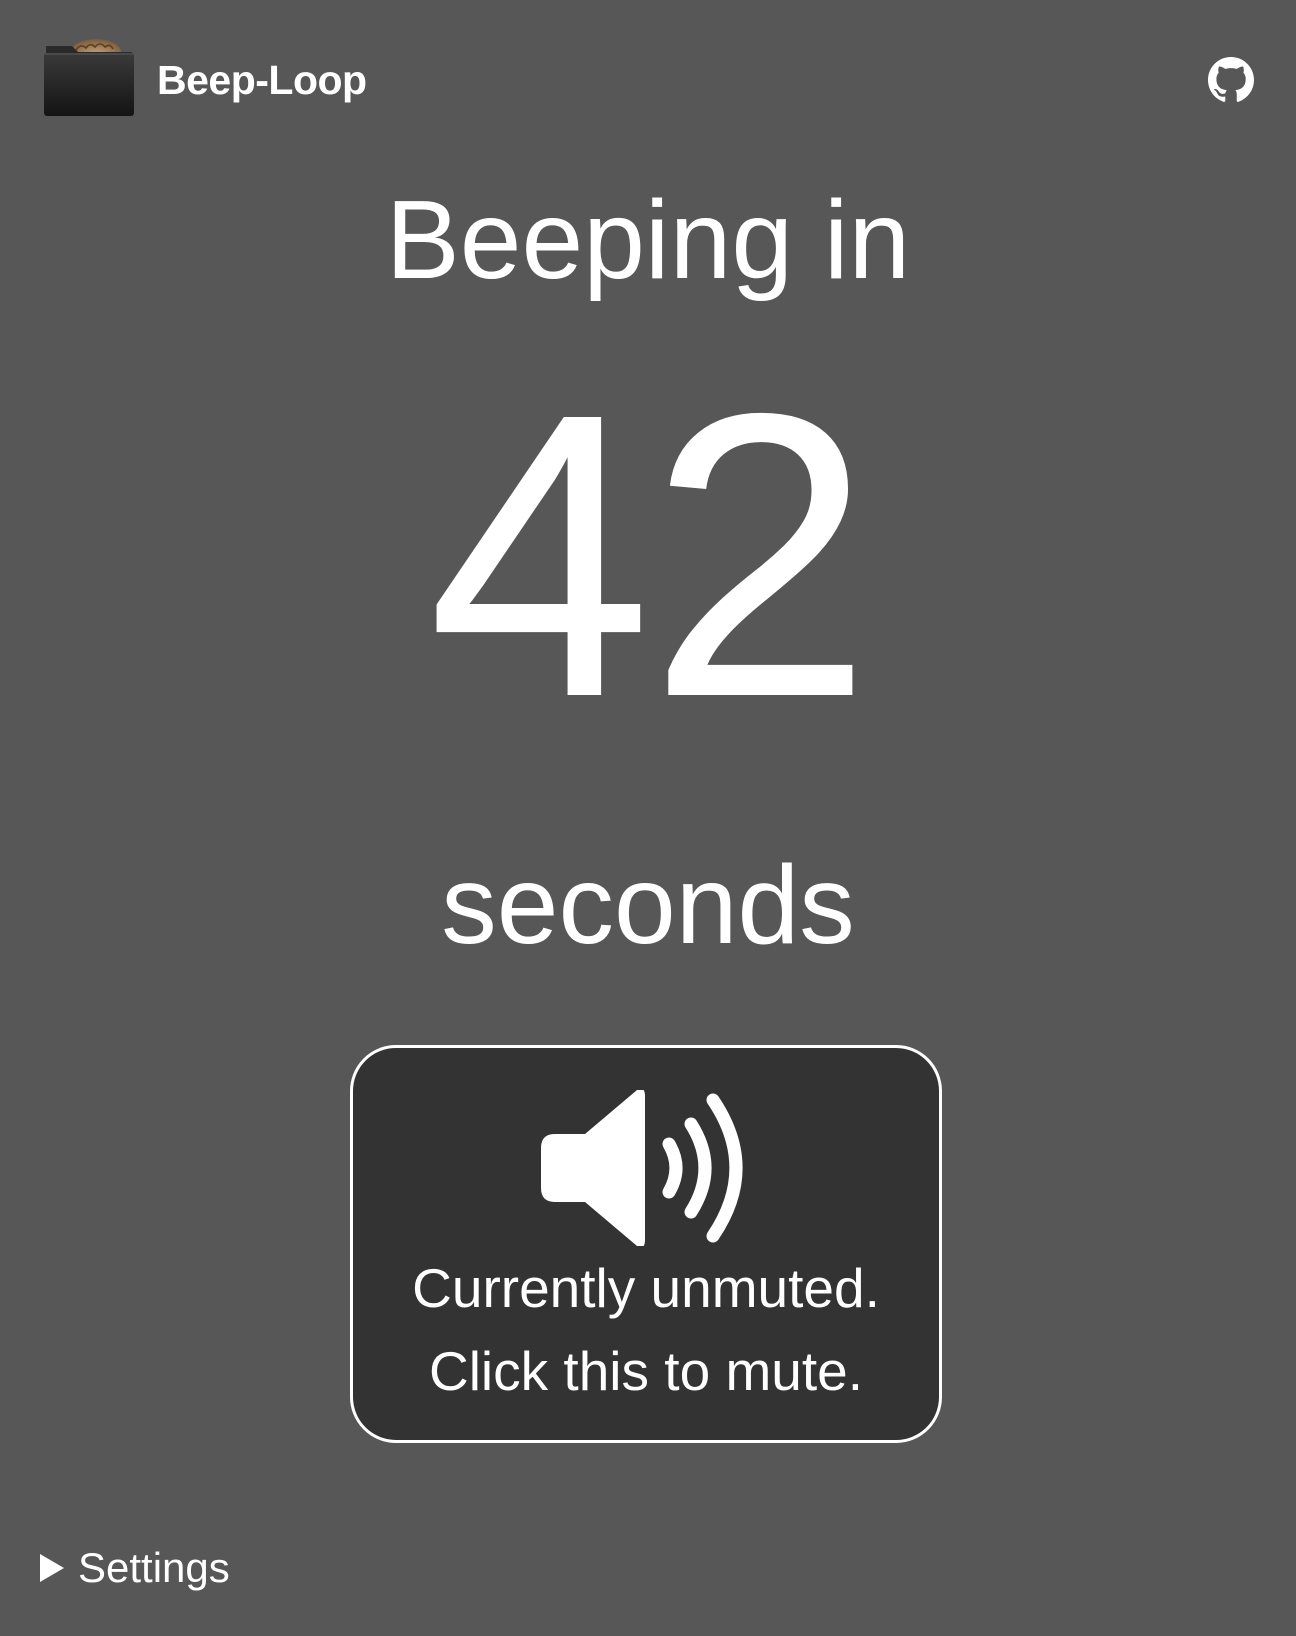 The image size is (1296, 1636). I want to click on folder-with-brain-icon, so click(89, 77).